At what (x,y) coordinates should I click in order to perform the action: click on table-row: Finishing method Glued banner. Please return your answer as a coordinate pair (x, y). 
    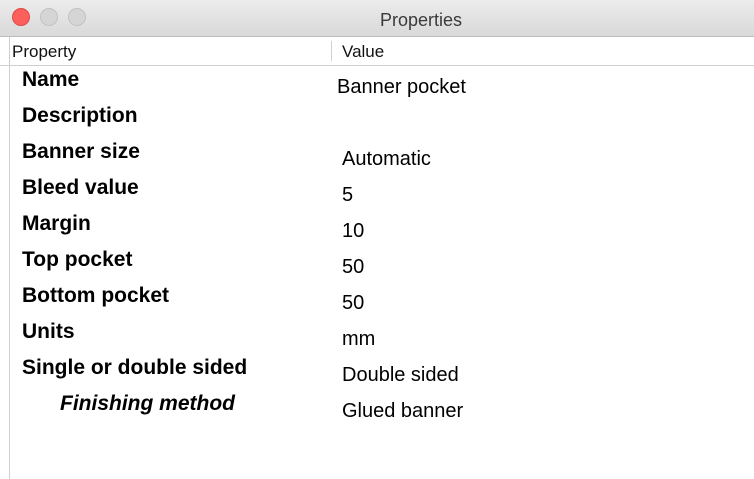
    Looking at the image, I should click on (377, 408).